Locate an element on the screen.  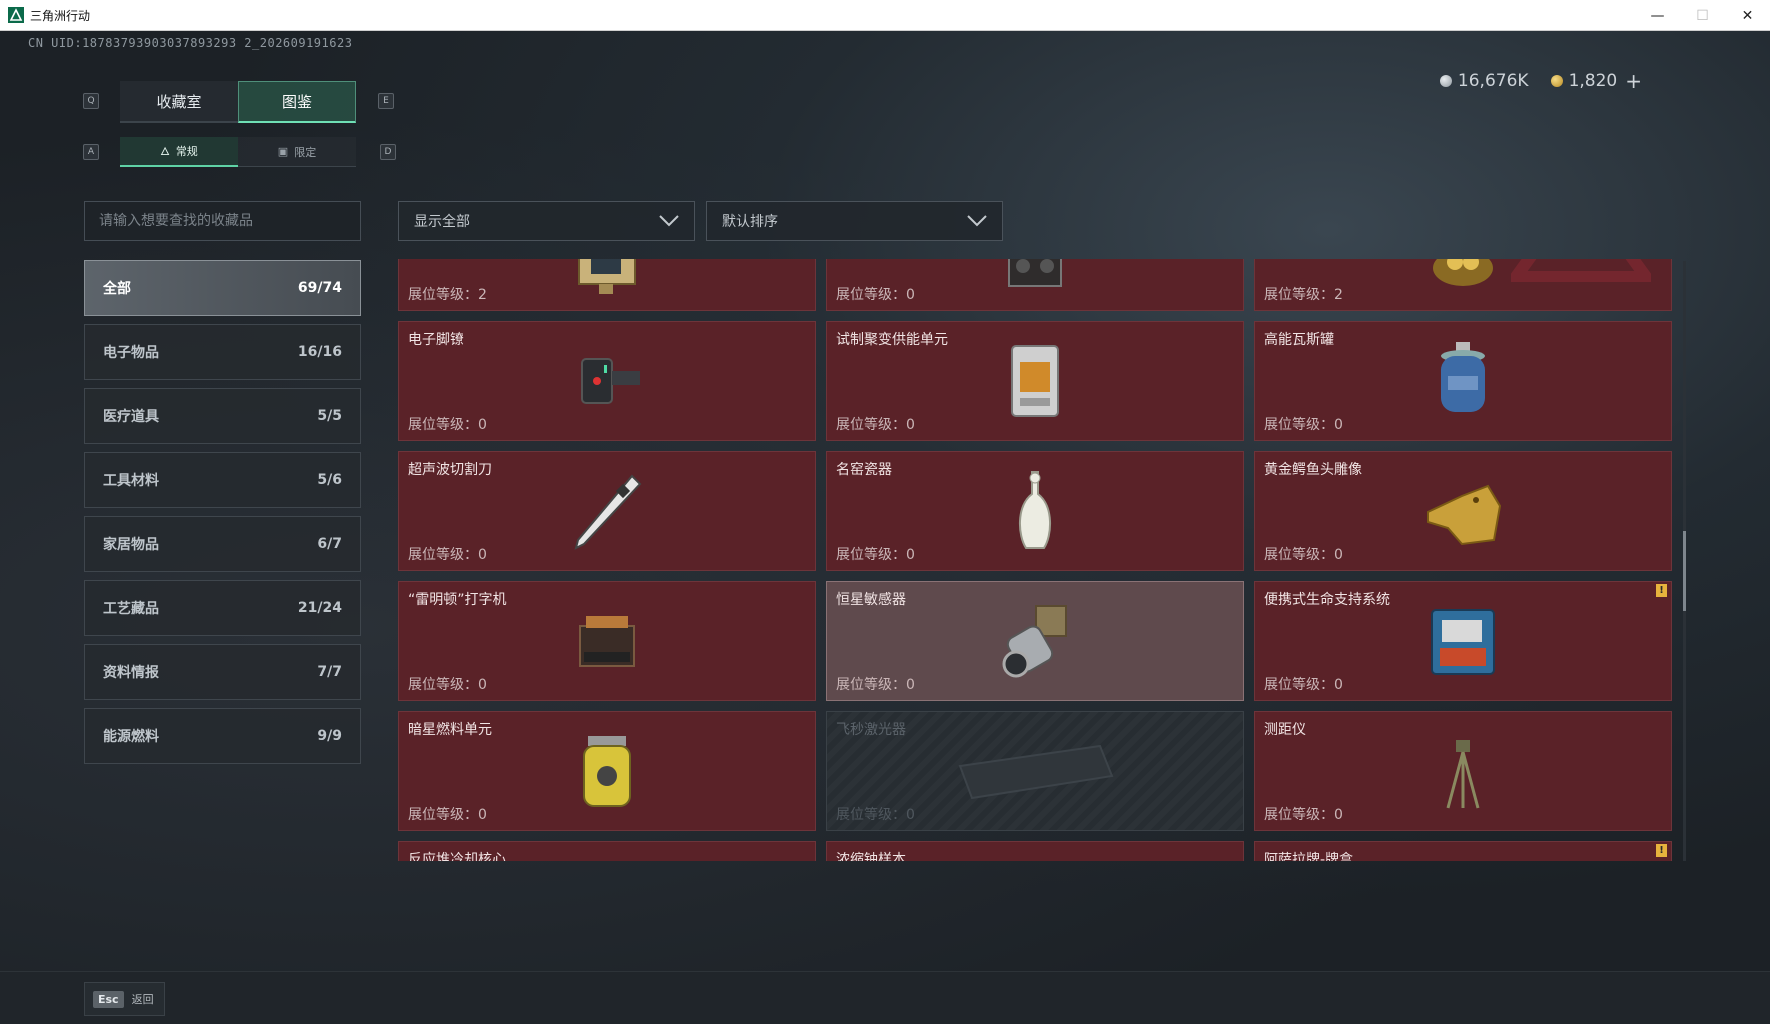
collection-item-card: 电子脚镣 展位等级：0 is located at coordinates (607, 381).